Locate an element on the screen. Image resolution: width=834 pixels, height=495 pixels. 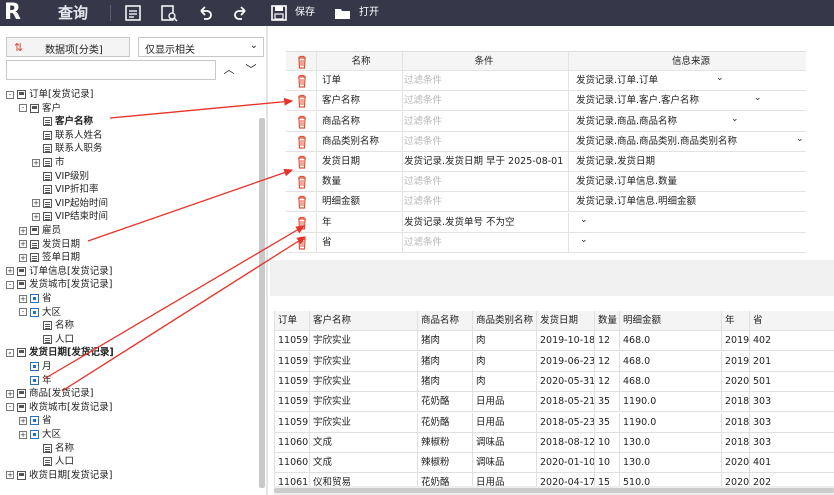
tree-node: 月 is located at coordinates (35, 366).